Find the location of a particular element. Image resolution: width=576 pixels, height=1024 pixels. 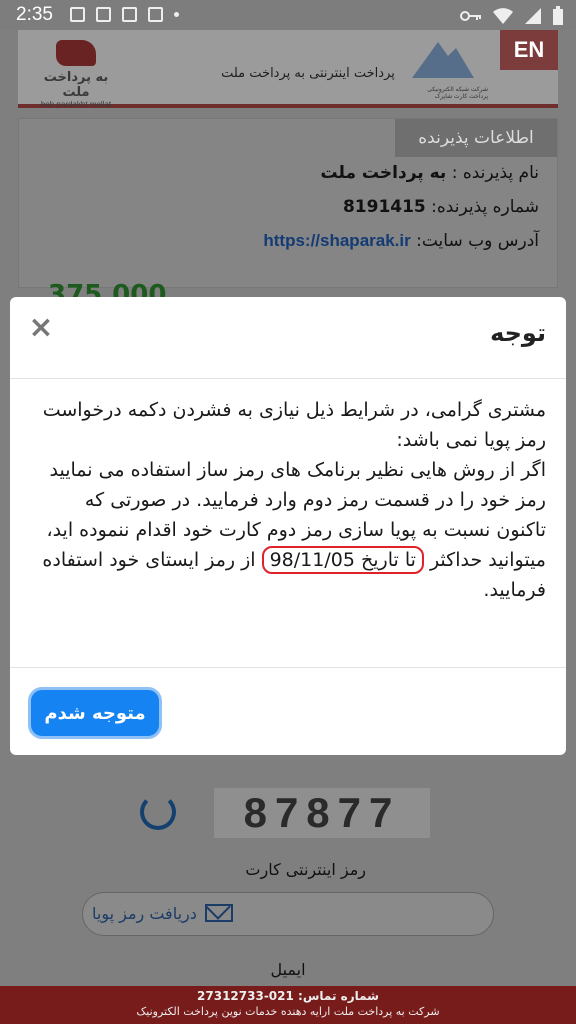

card-pin-label: رمز اینترنتی کارت is located at coordinates (305, 869).